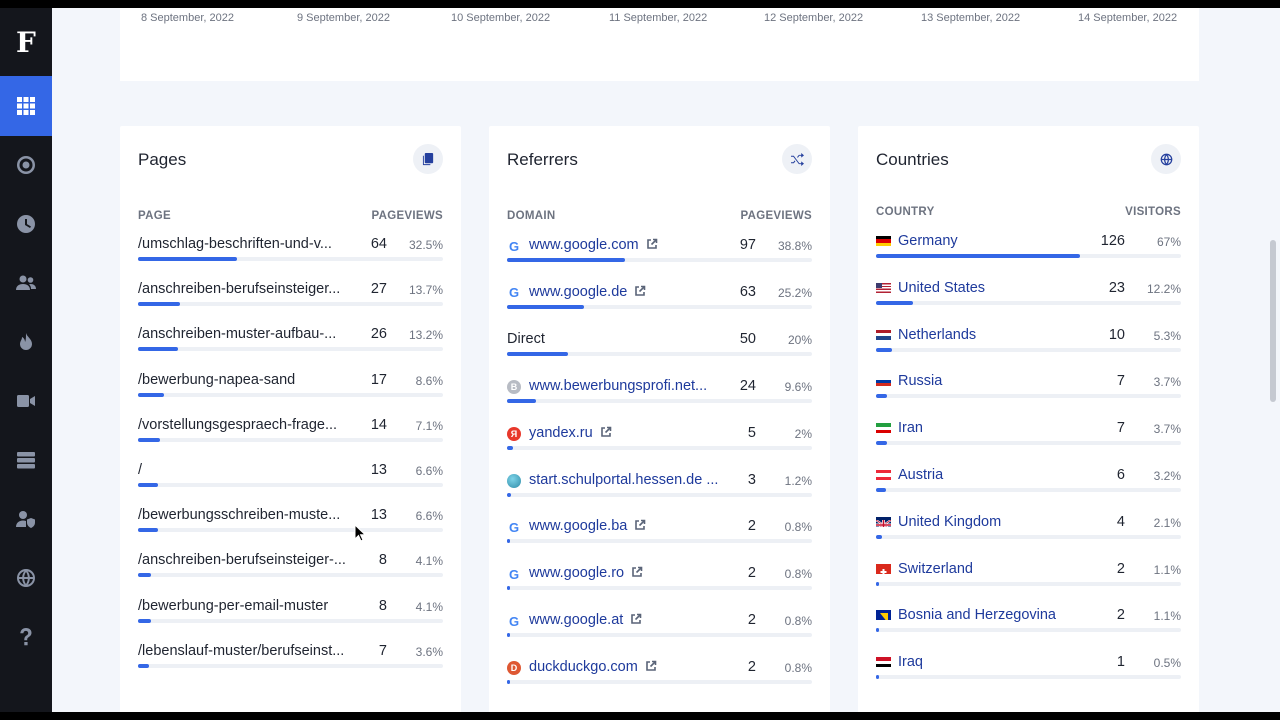 This screenshot has width=1280, height=720. Describe the element at coordinates (1028, 534) in the screenshot. I see `country-row: United Kingdom 4 2.1%` at that location.